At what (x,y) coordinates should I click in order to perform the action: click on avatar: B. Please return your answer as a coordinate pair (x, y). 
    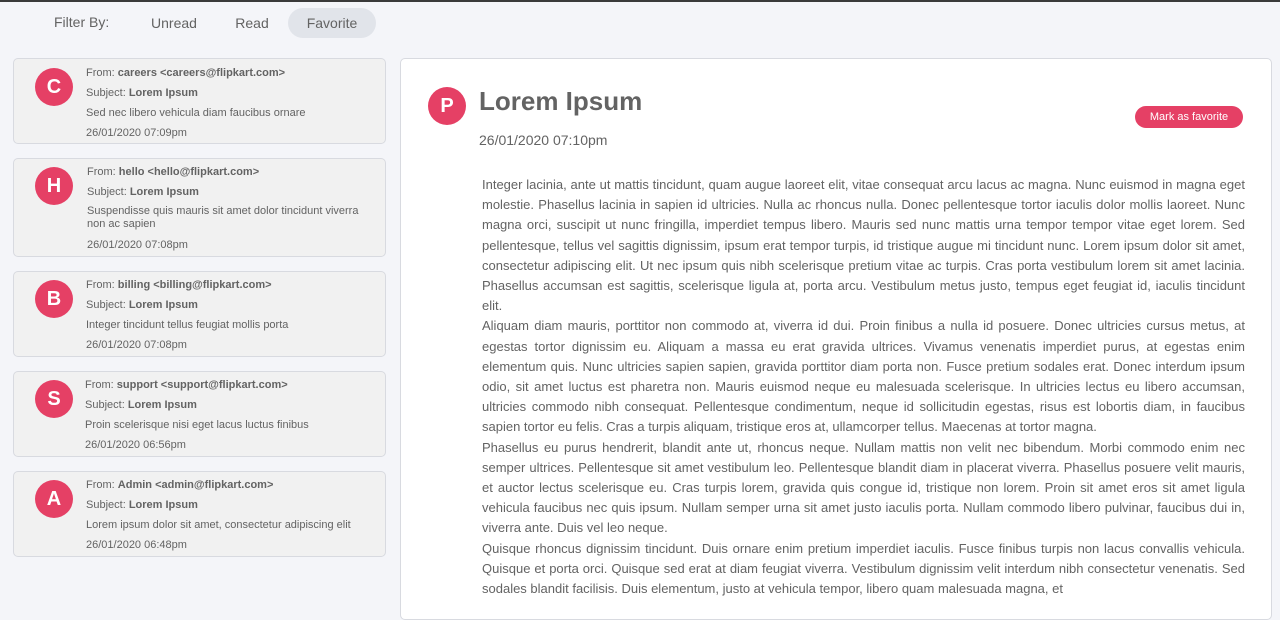
    Looking at the image, I should click on (54, 299).